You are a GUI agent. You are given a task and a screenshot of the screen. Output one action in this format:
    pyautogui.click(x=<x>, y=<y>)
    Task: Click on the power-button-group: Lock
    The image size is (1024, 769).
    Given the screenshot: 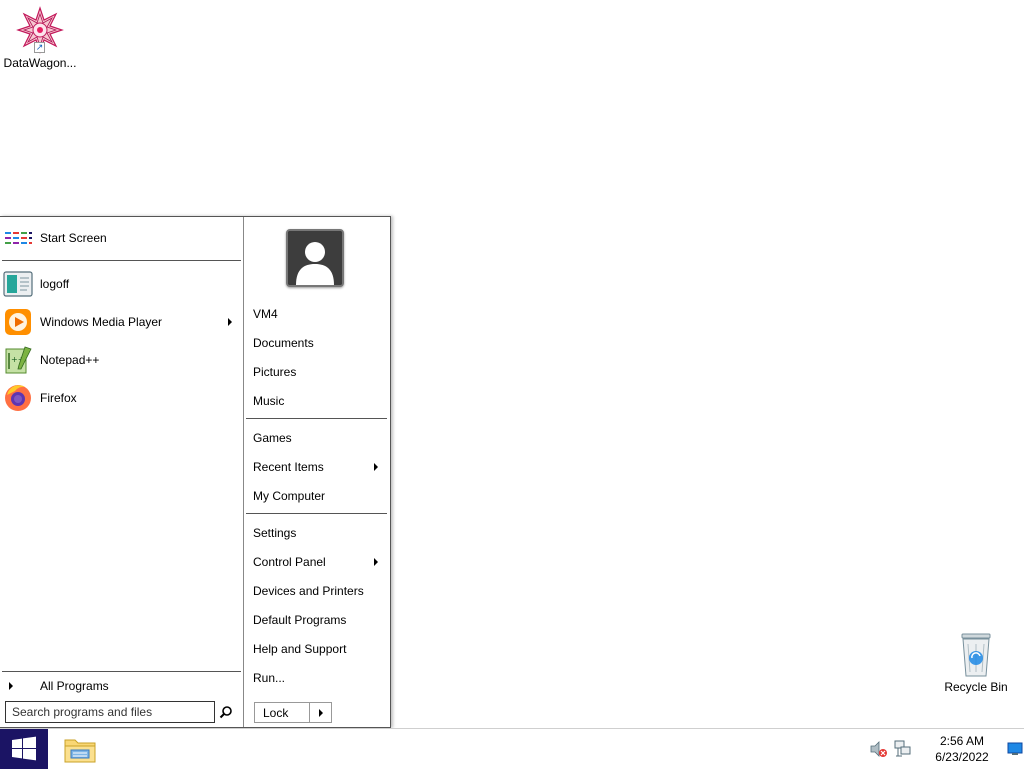 What is the action you would take?
    pyautogui.click(x=293, y=712)
    